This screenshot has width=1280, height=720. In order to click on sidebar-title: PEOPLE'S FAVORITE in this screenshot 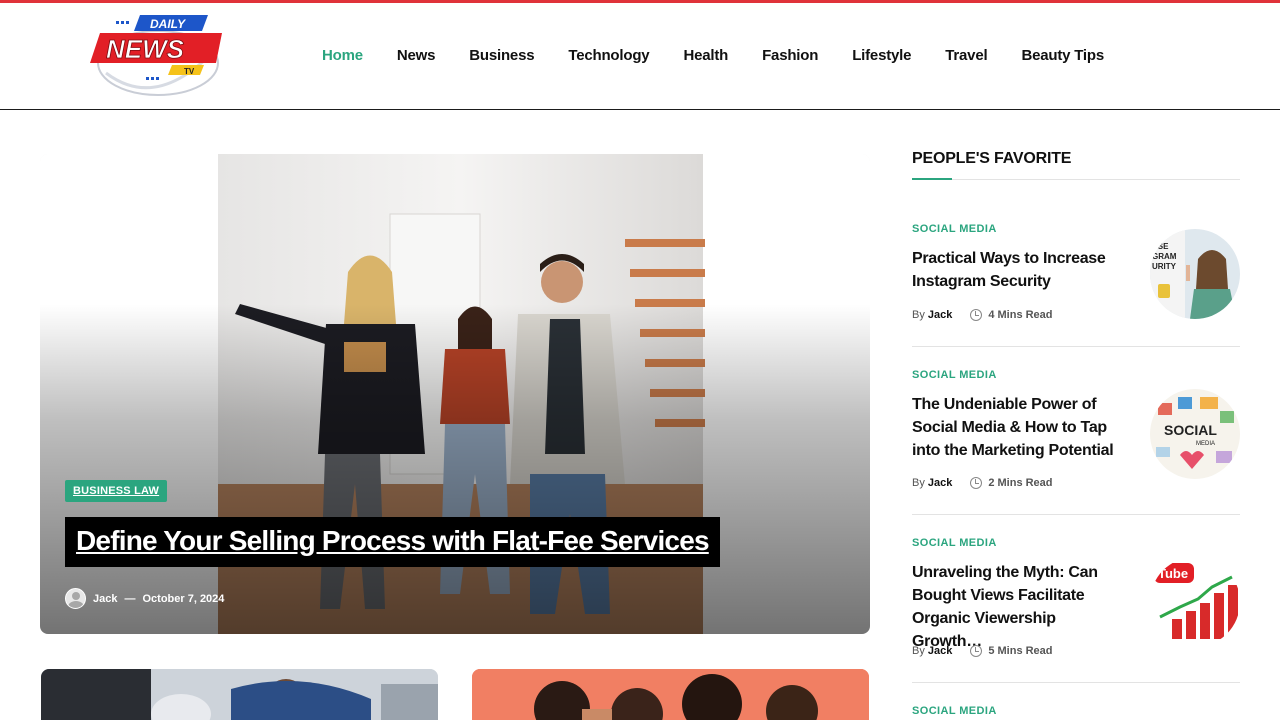, I will do `click(1076, 165)`.